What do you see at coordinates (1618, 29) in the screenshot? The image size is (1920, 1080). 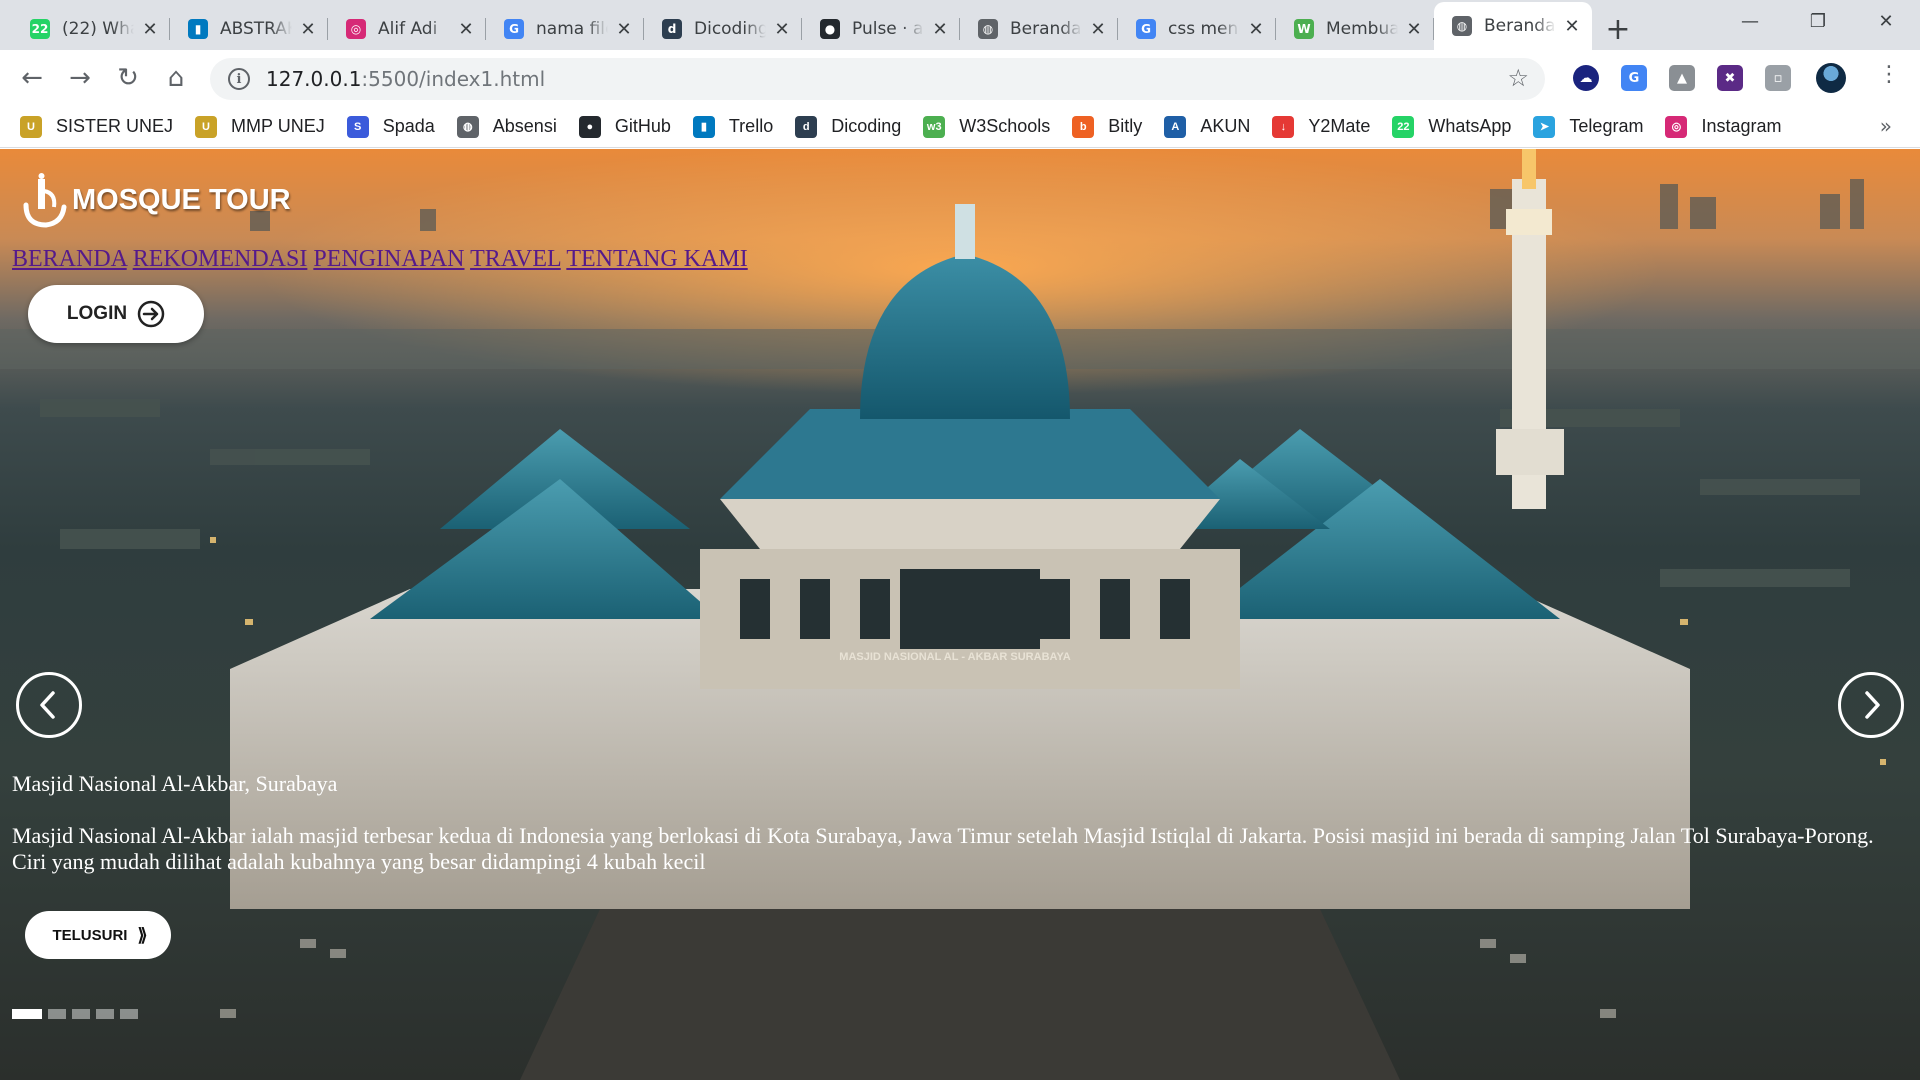 I see `new-tab-button: +` at bounding box center [1618, 29].